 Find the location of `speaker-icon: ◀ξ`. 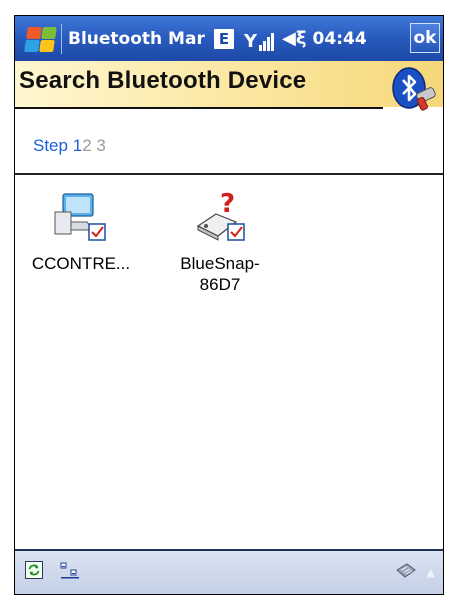

speaker-icon: ◀ξ is located at coordinates (294, 38).